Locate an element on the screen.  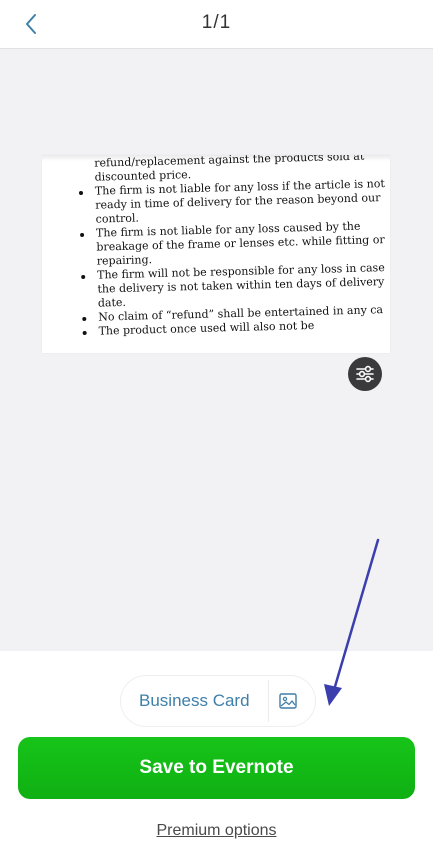
image-icon is located at coordinates (288, 701).